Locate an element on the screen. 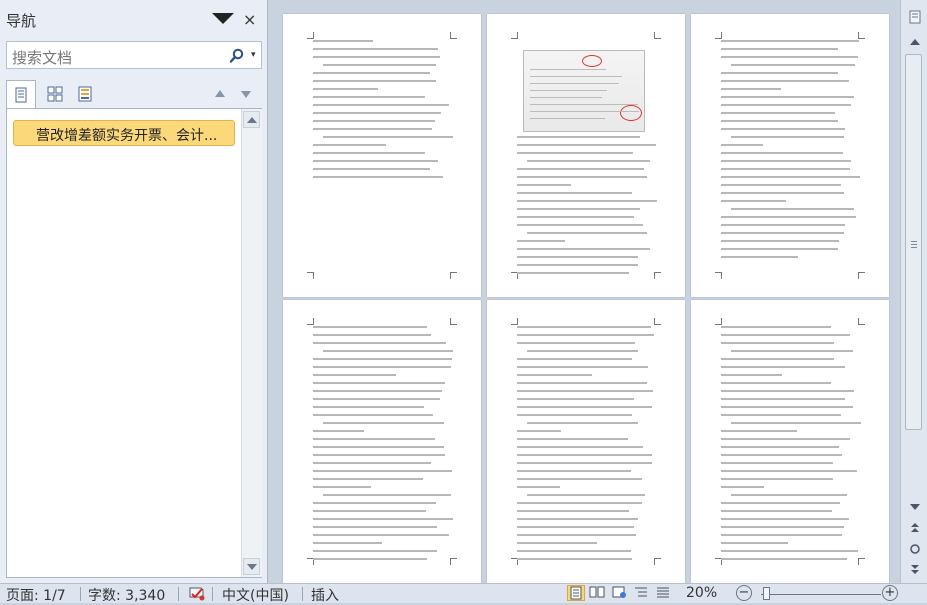 This screenshot has height=605, width=927. tab-results is located at coordinates (85, 94).